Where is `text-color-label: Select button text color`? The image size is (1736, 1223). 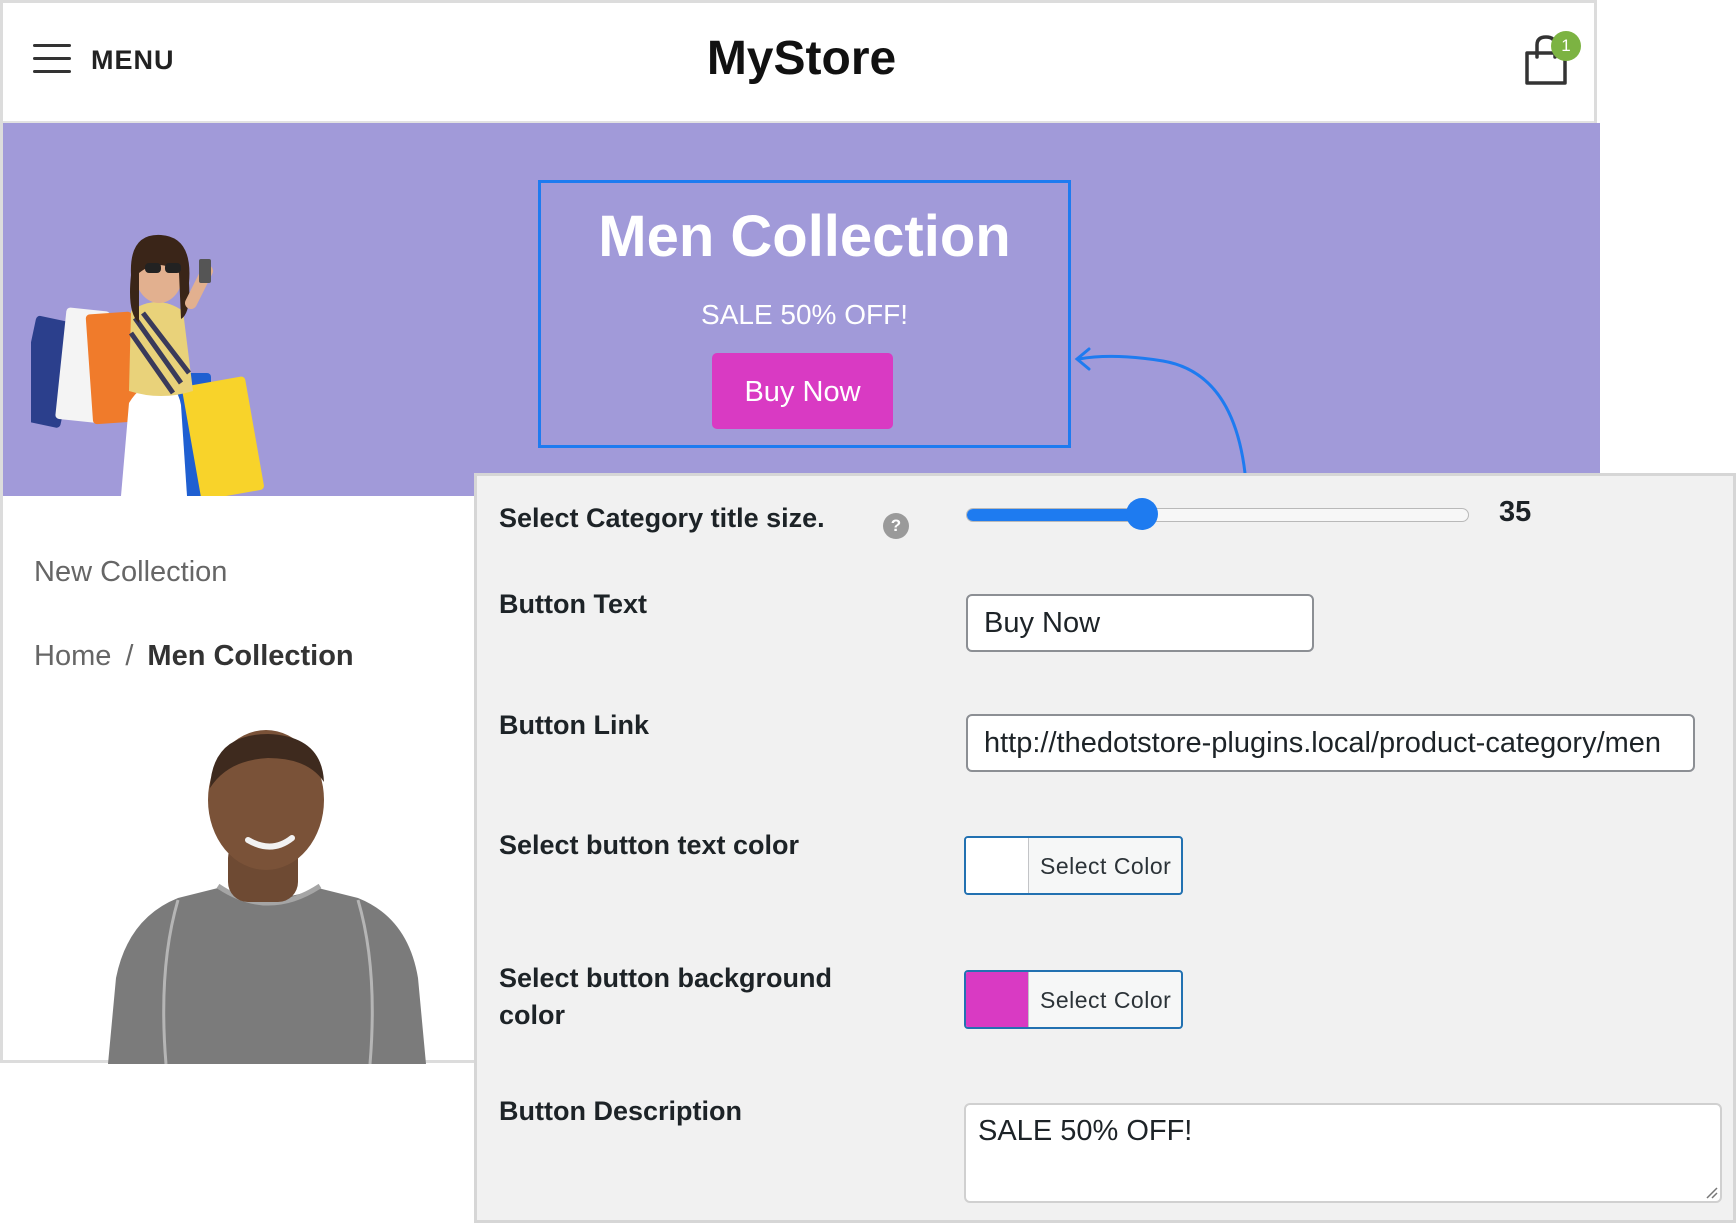 text-color-label: Select button text color is located at coordinates (649, 845).